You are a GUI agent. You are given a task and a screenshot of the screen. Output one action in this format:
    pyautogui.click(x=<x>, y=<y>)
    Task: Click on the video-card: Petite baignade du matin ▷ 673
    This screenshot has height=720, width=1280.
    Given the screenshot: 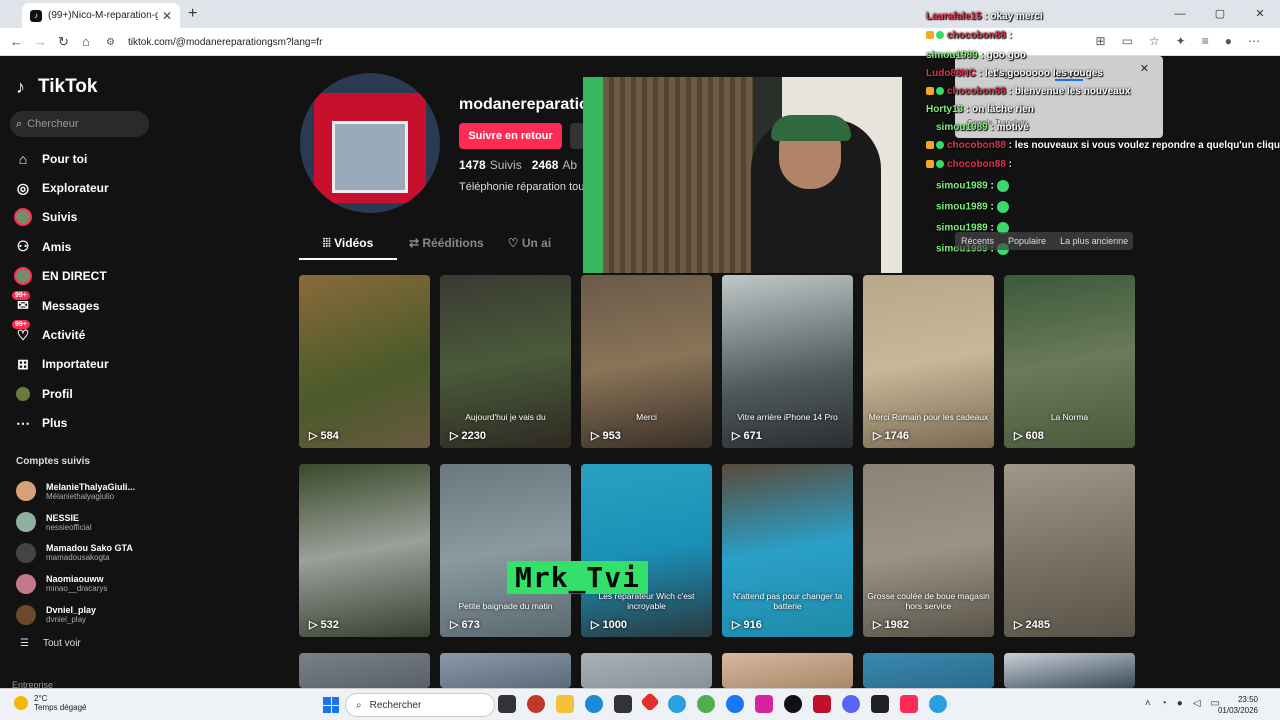 What is the action you would take?
    pyautogui.click(x=505, y=550)
    